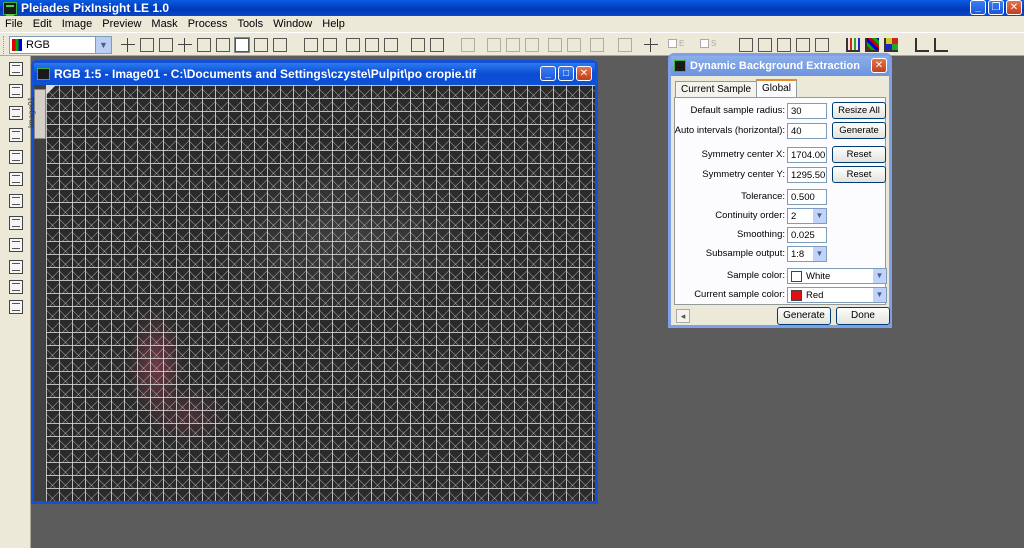 The image size is (1024, 548). What do you see at coordinates (574, 45) in the screenshot?
I see `stf-reset-icon` at bounding box center [574, 45].